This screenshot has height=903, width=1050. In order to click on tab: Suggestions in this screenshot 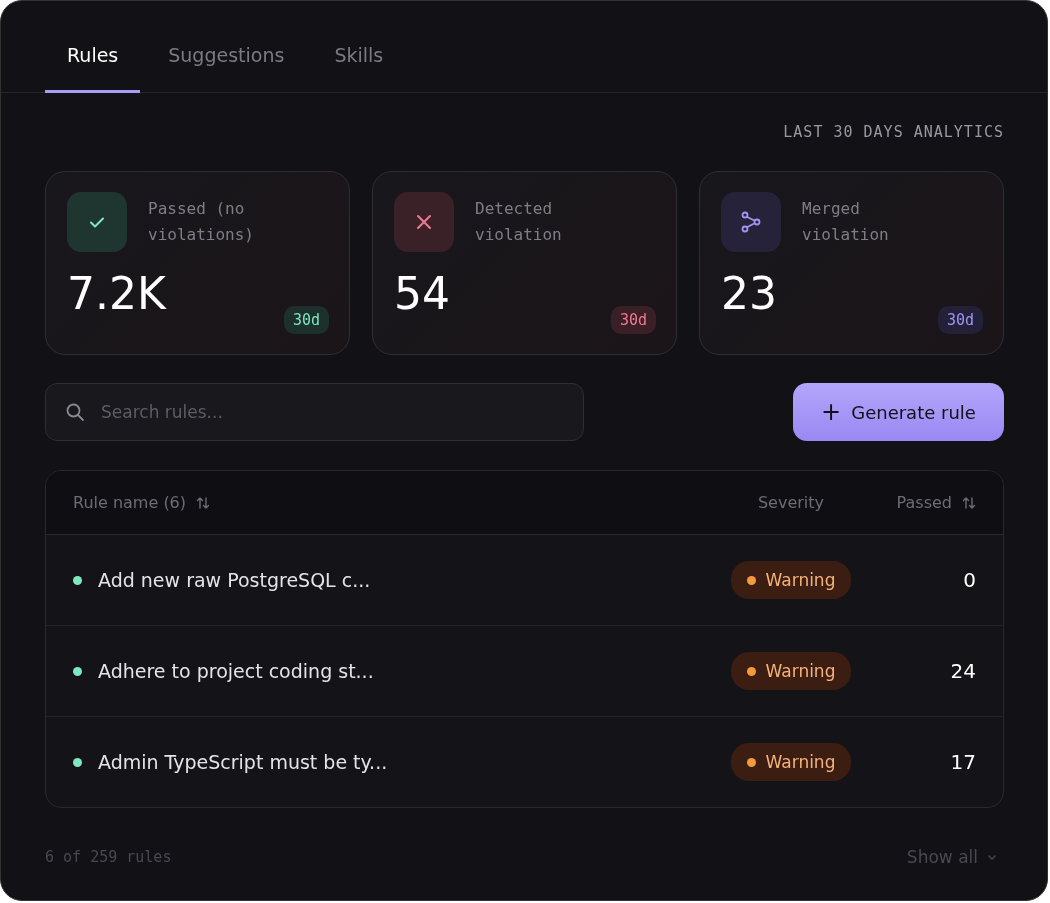, I will do `click(226, 68)`.